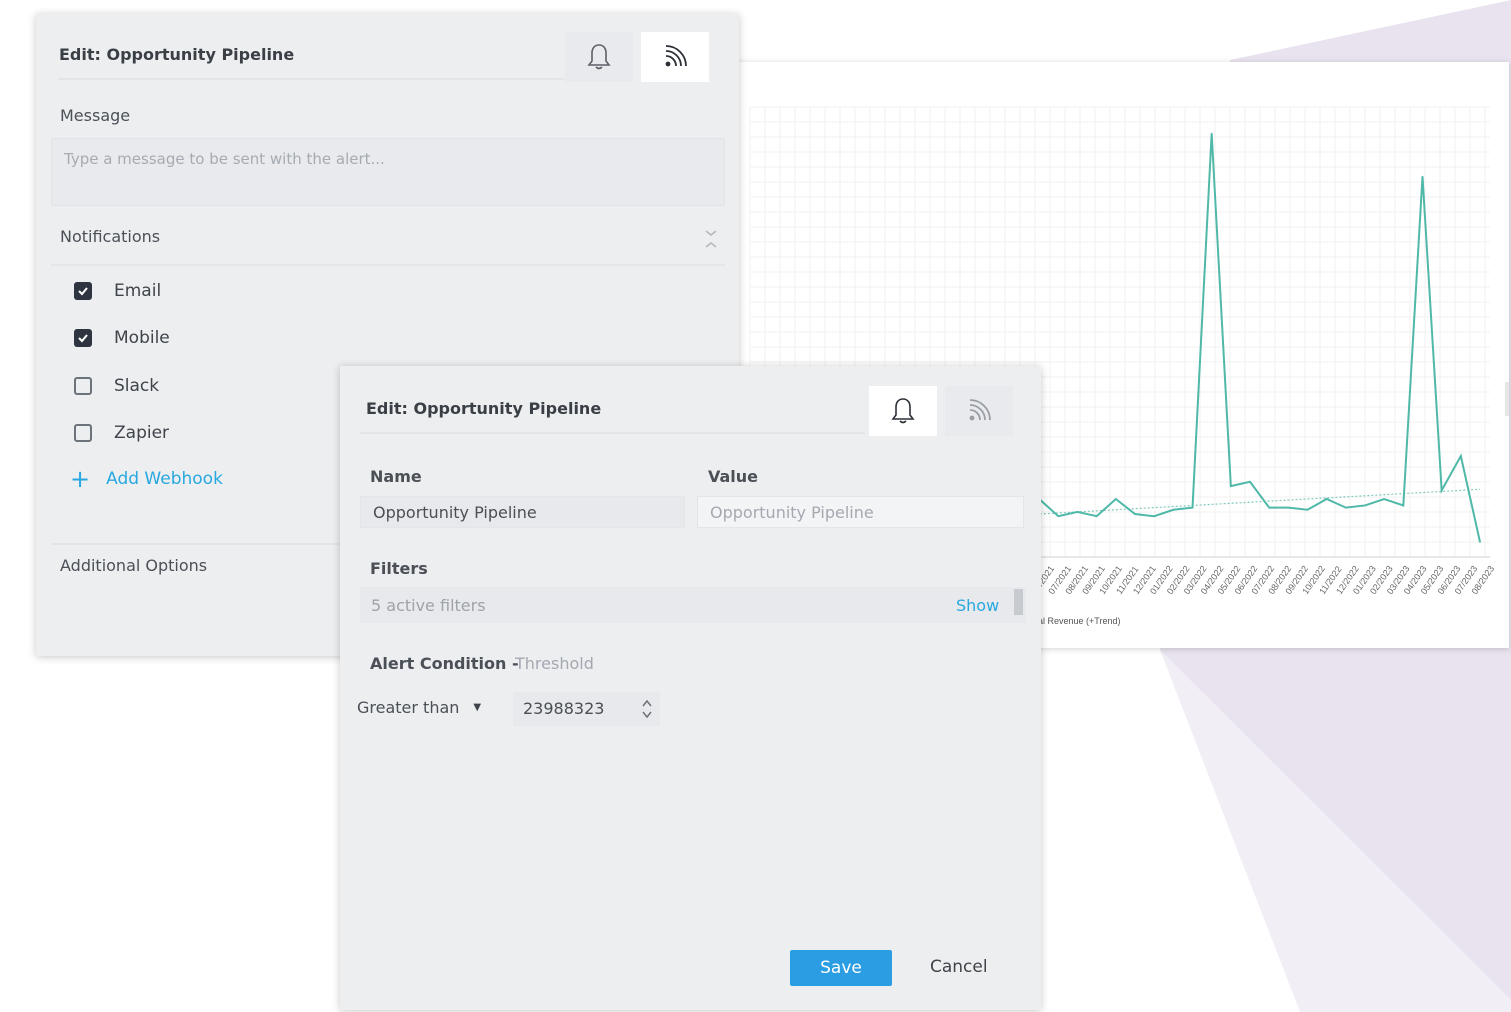  What do you see at coordinates (133, 565) in the screenshot?
I see `additional-options-label: Additional Options` at bounding box center [133, 565].